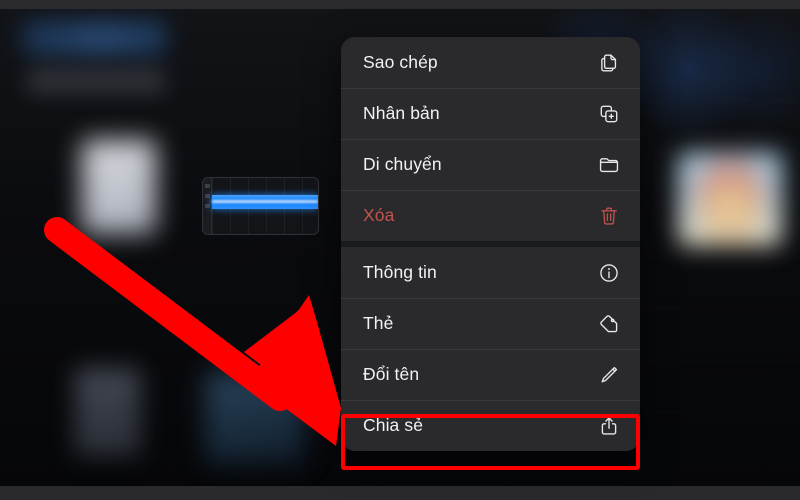 Image resolution: width=800 pixels, height=500 pixels. Describe the element at coordinates (490, 272) in the screenshot. I see `menu-item-info: Thông tin` at that location.